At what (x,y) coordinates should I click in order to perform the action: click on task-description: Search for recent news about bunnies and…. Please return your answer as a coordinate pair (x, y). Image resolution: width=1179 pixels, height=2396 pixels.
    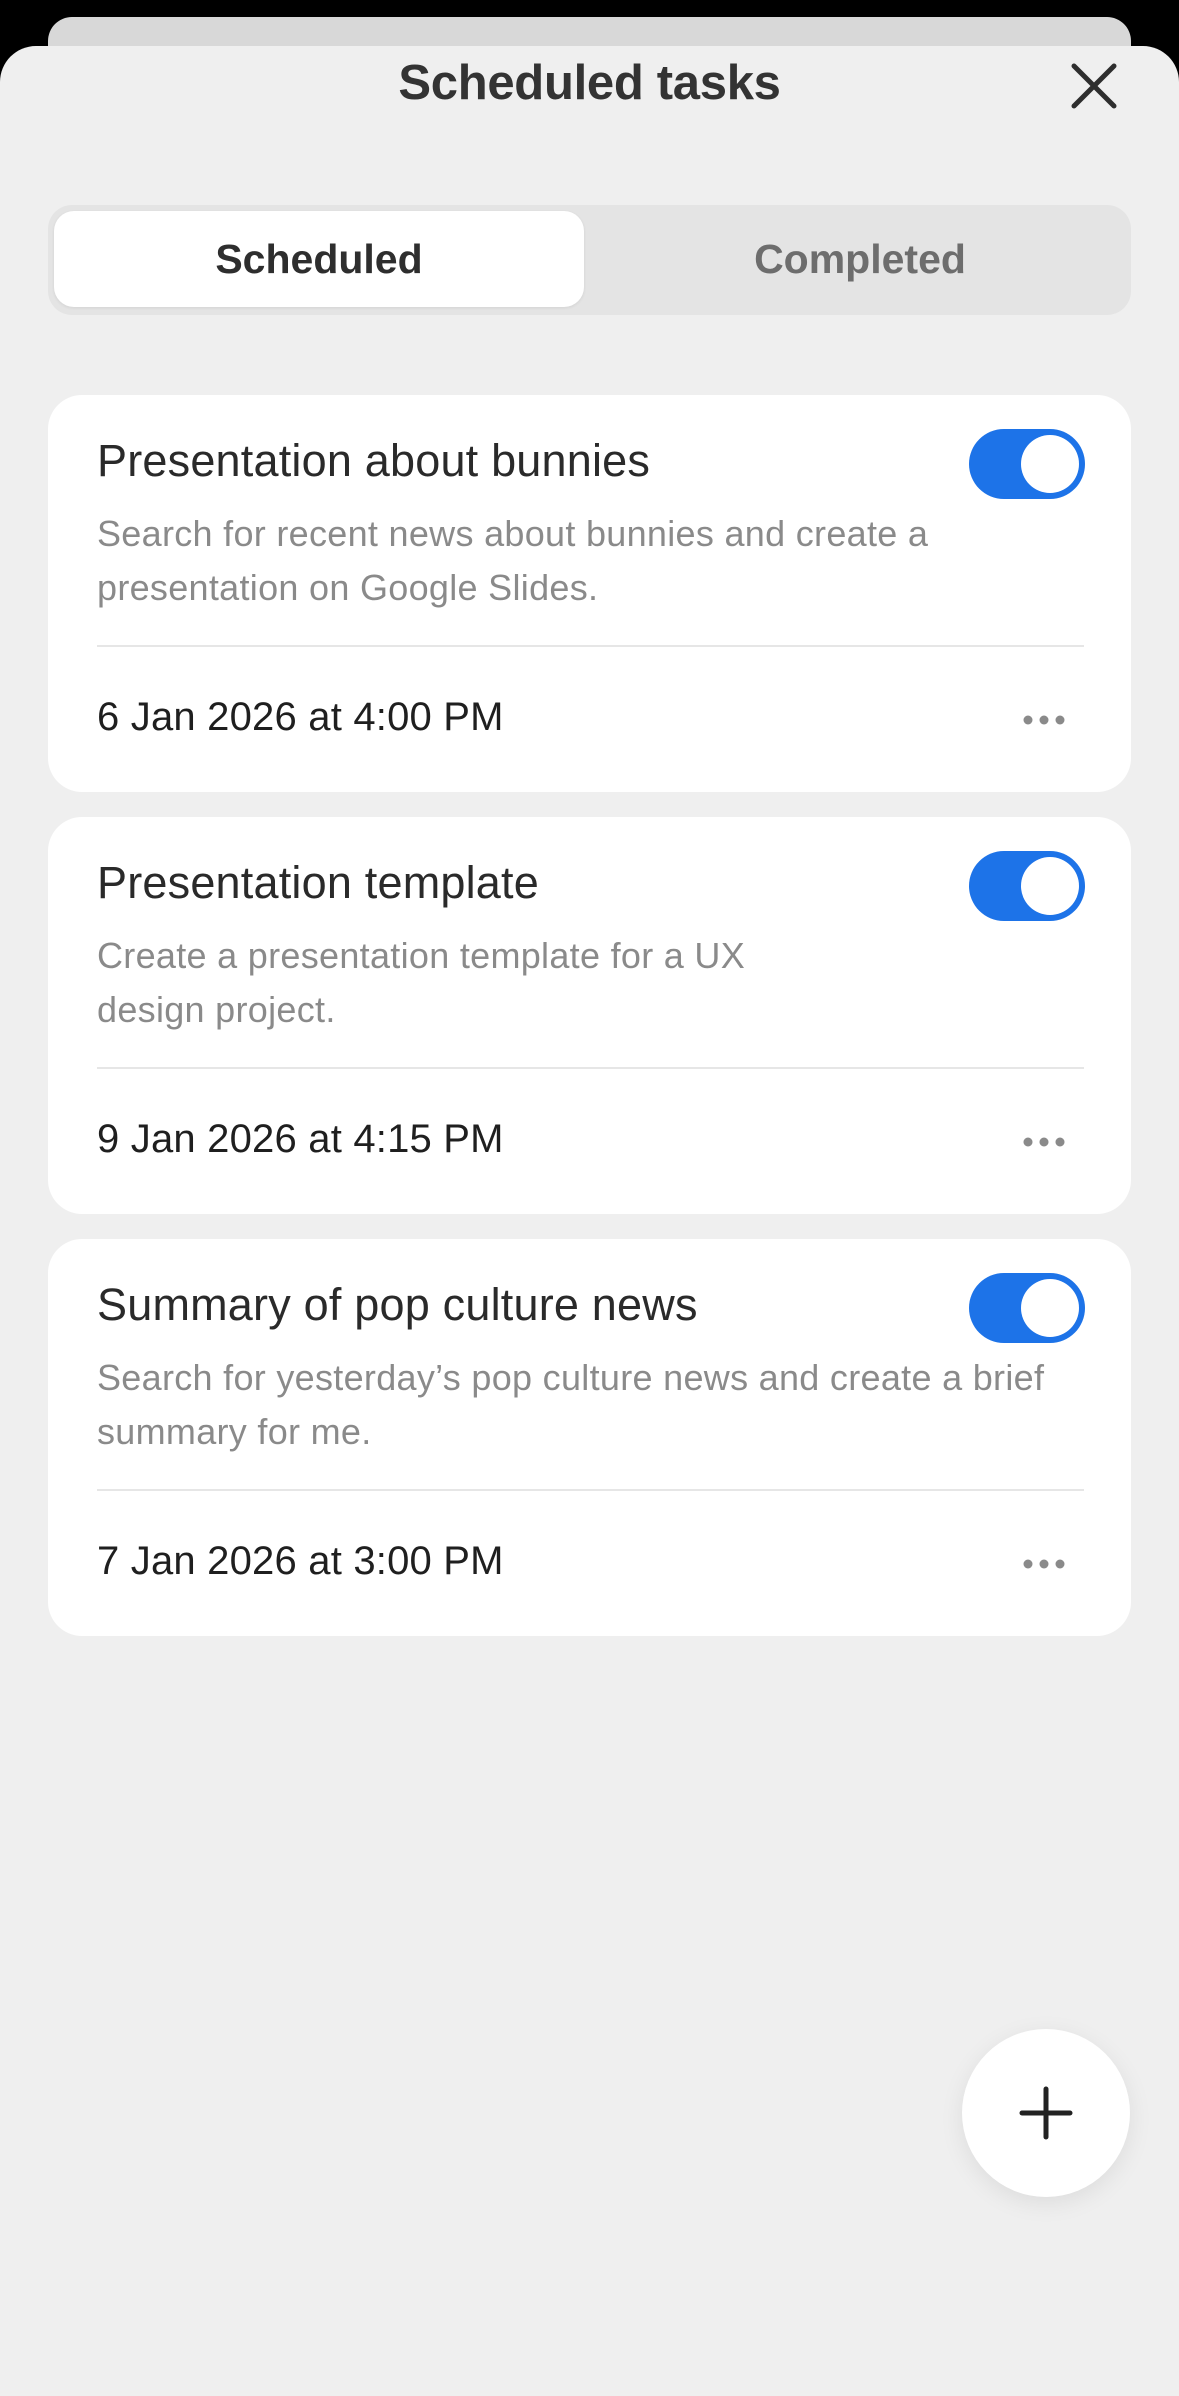
    Looking at the image, I should click on (513, 560).